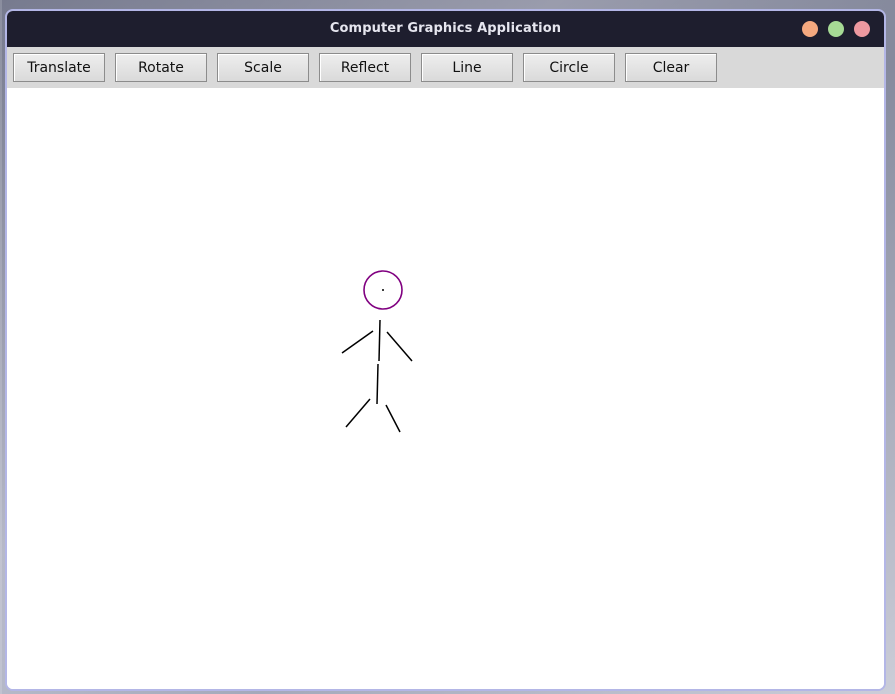 This screenshot has height=694, width=895. I want to click on canvas-drawing, so click(377, 351).